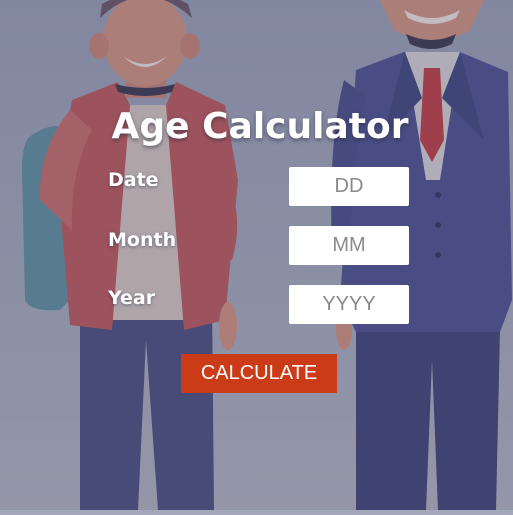 This screenshot has height=515, width=513. I want to click on date-input, so click(349, 186).